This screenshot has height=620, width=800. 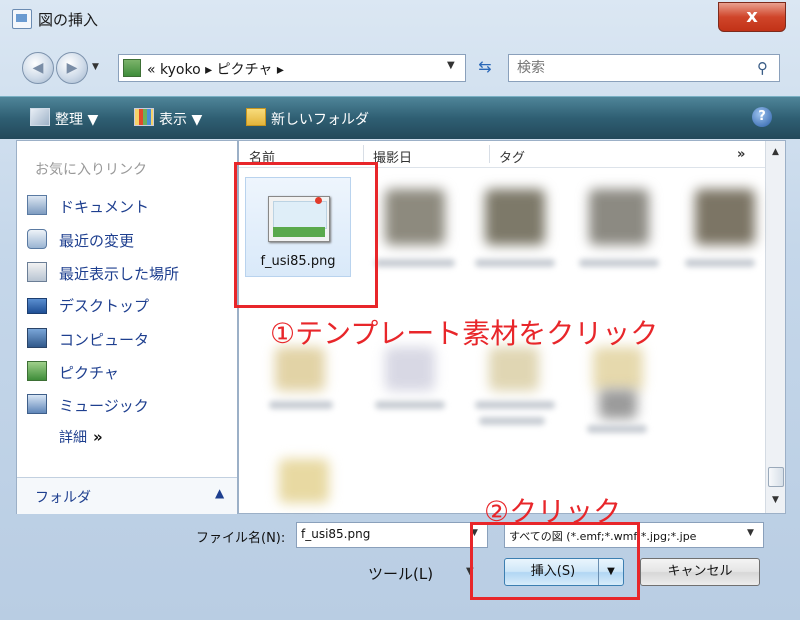 What do you see at coordinates (292, 68) in the screenshot?
I see `address-bar: « kyoko ▸ ピクチャ ▸ ▼` at bounding box center [292, 68].